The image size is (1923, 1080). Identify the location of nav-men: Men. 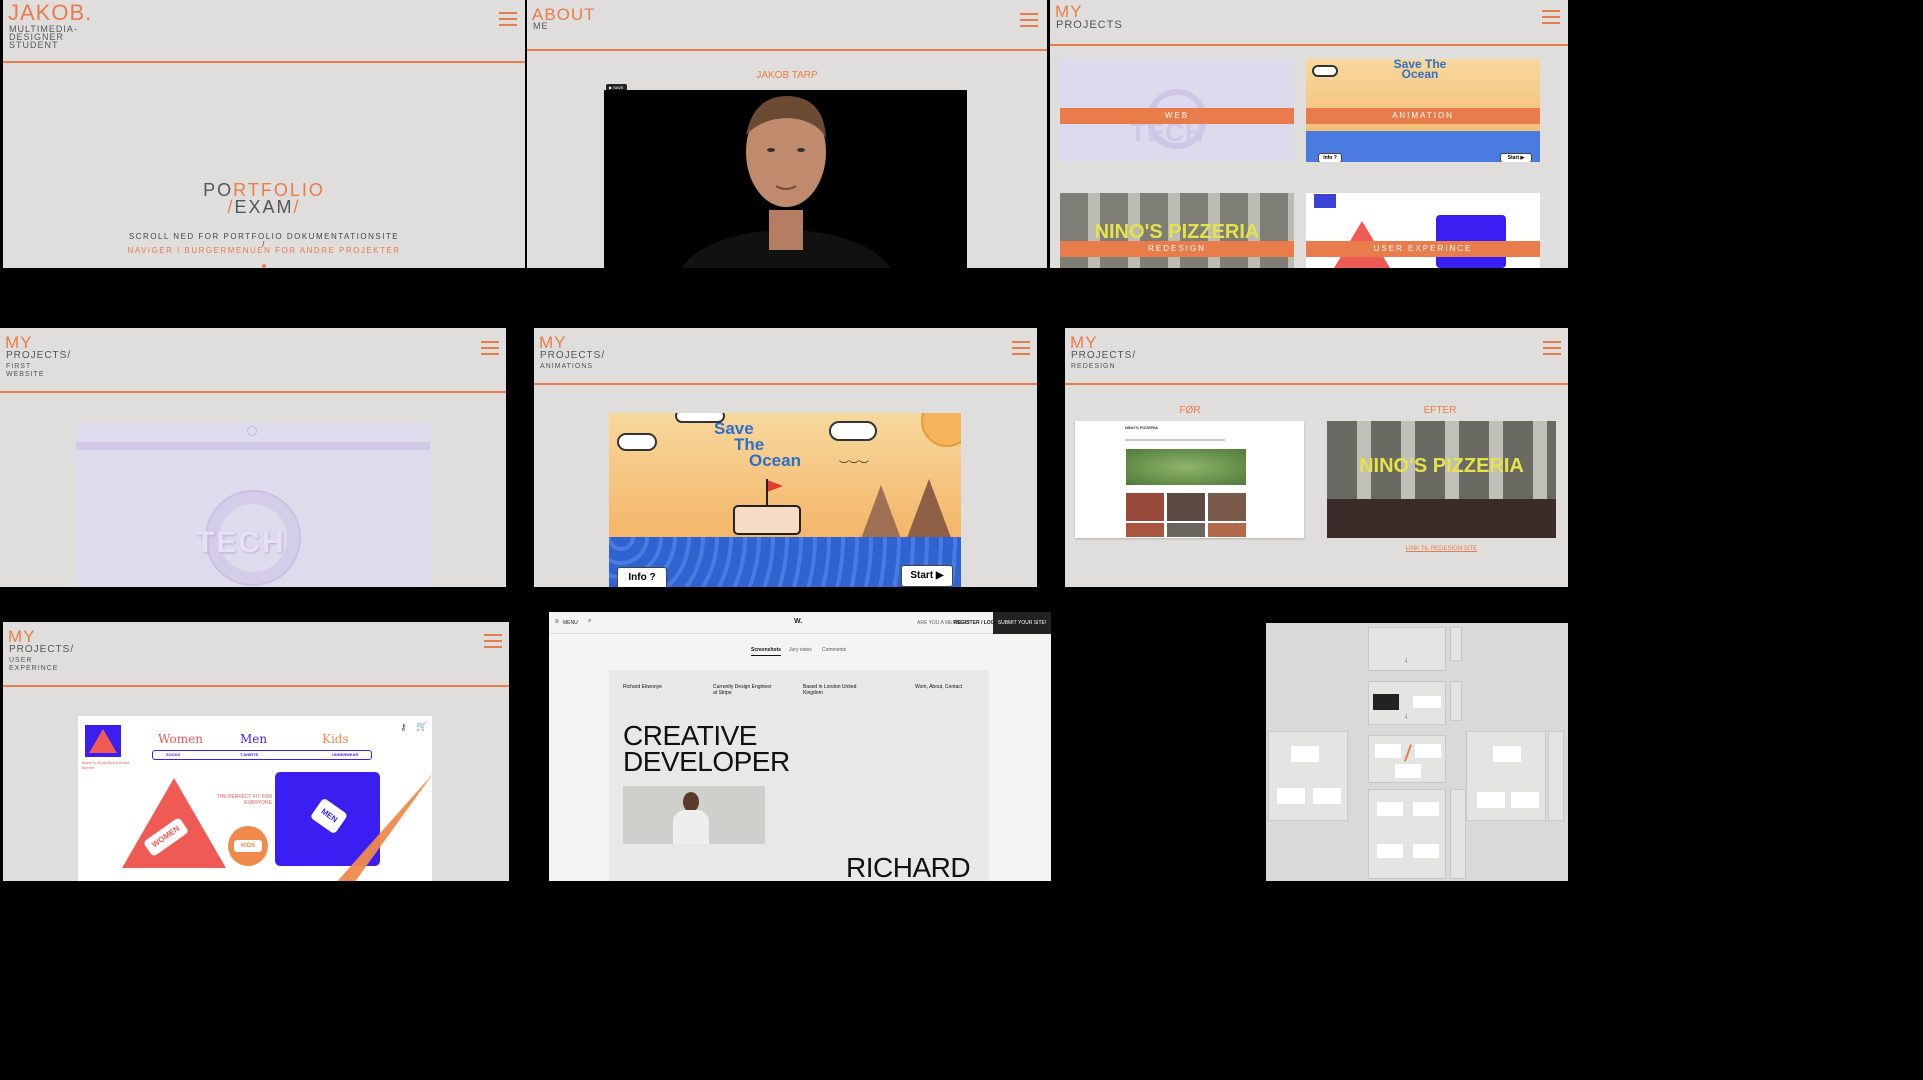
(253, 739).